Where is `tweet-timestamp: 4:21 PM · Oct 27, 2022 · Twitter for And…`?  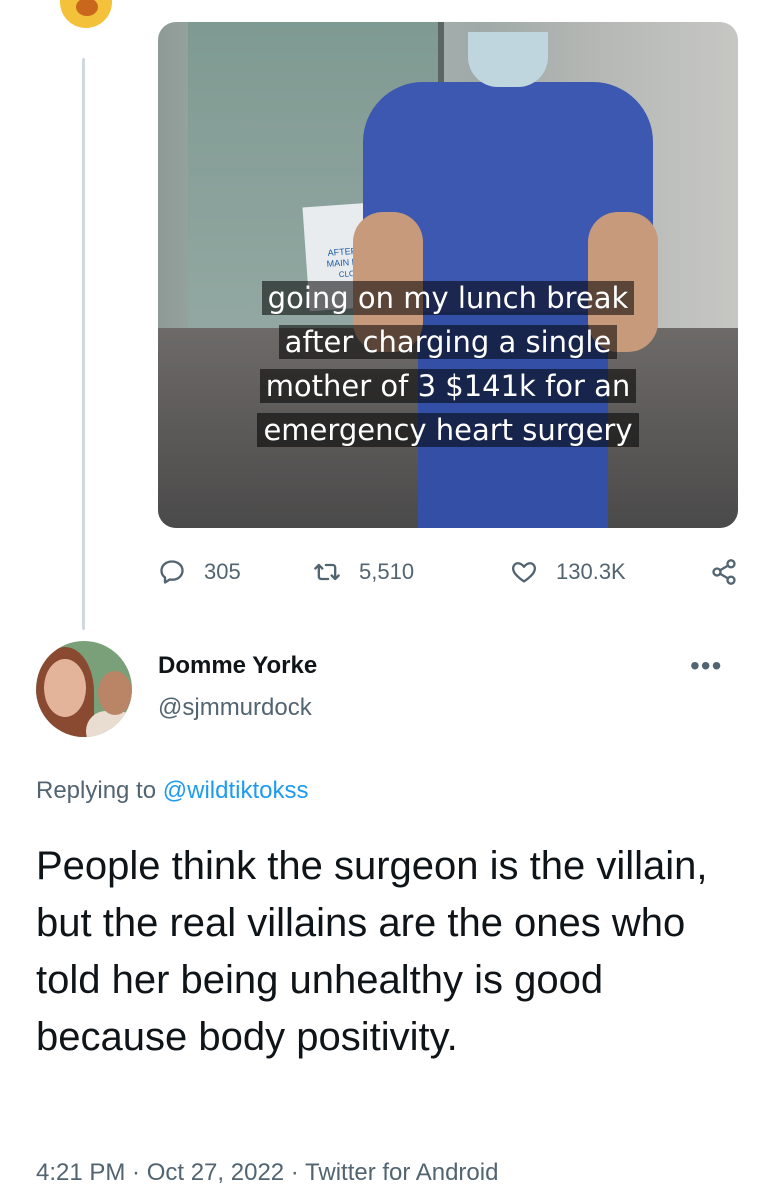
tweet-timestamp: 4:21 PM · Oct 27, 2022 · Twitter for And… is located at coordinates (267, 1173).